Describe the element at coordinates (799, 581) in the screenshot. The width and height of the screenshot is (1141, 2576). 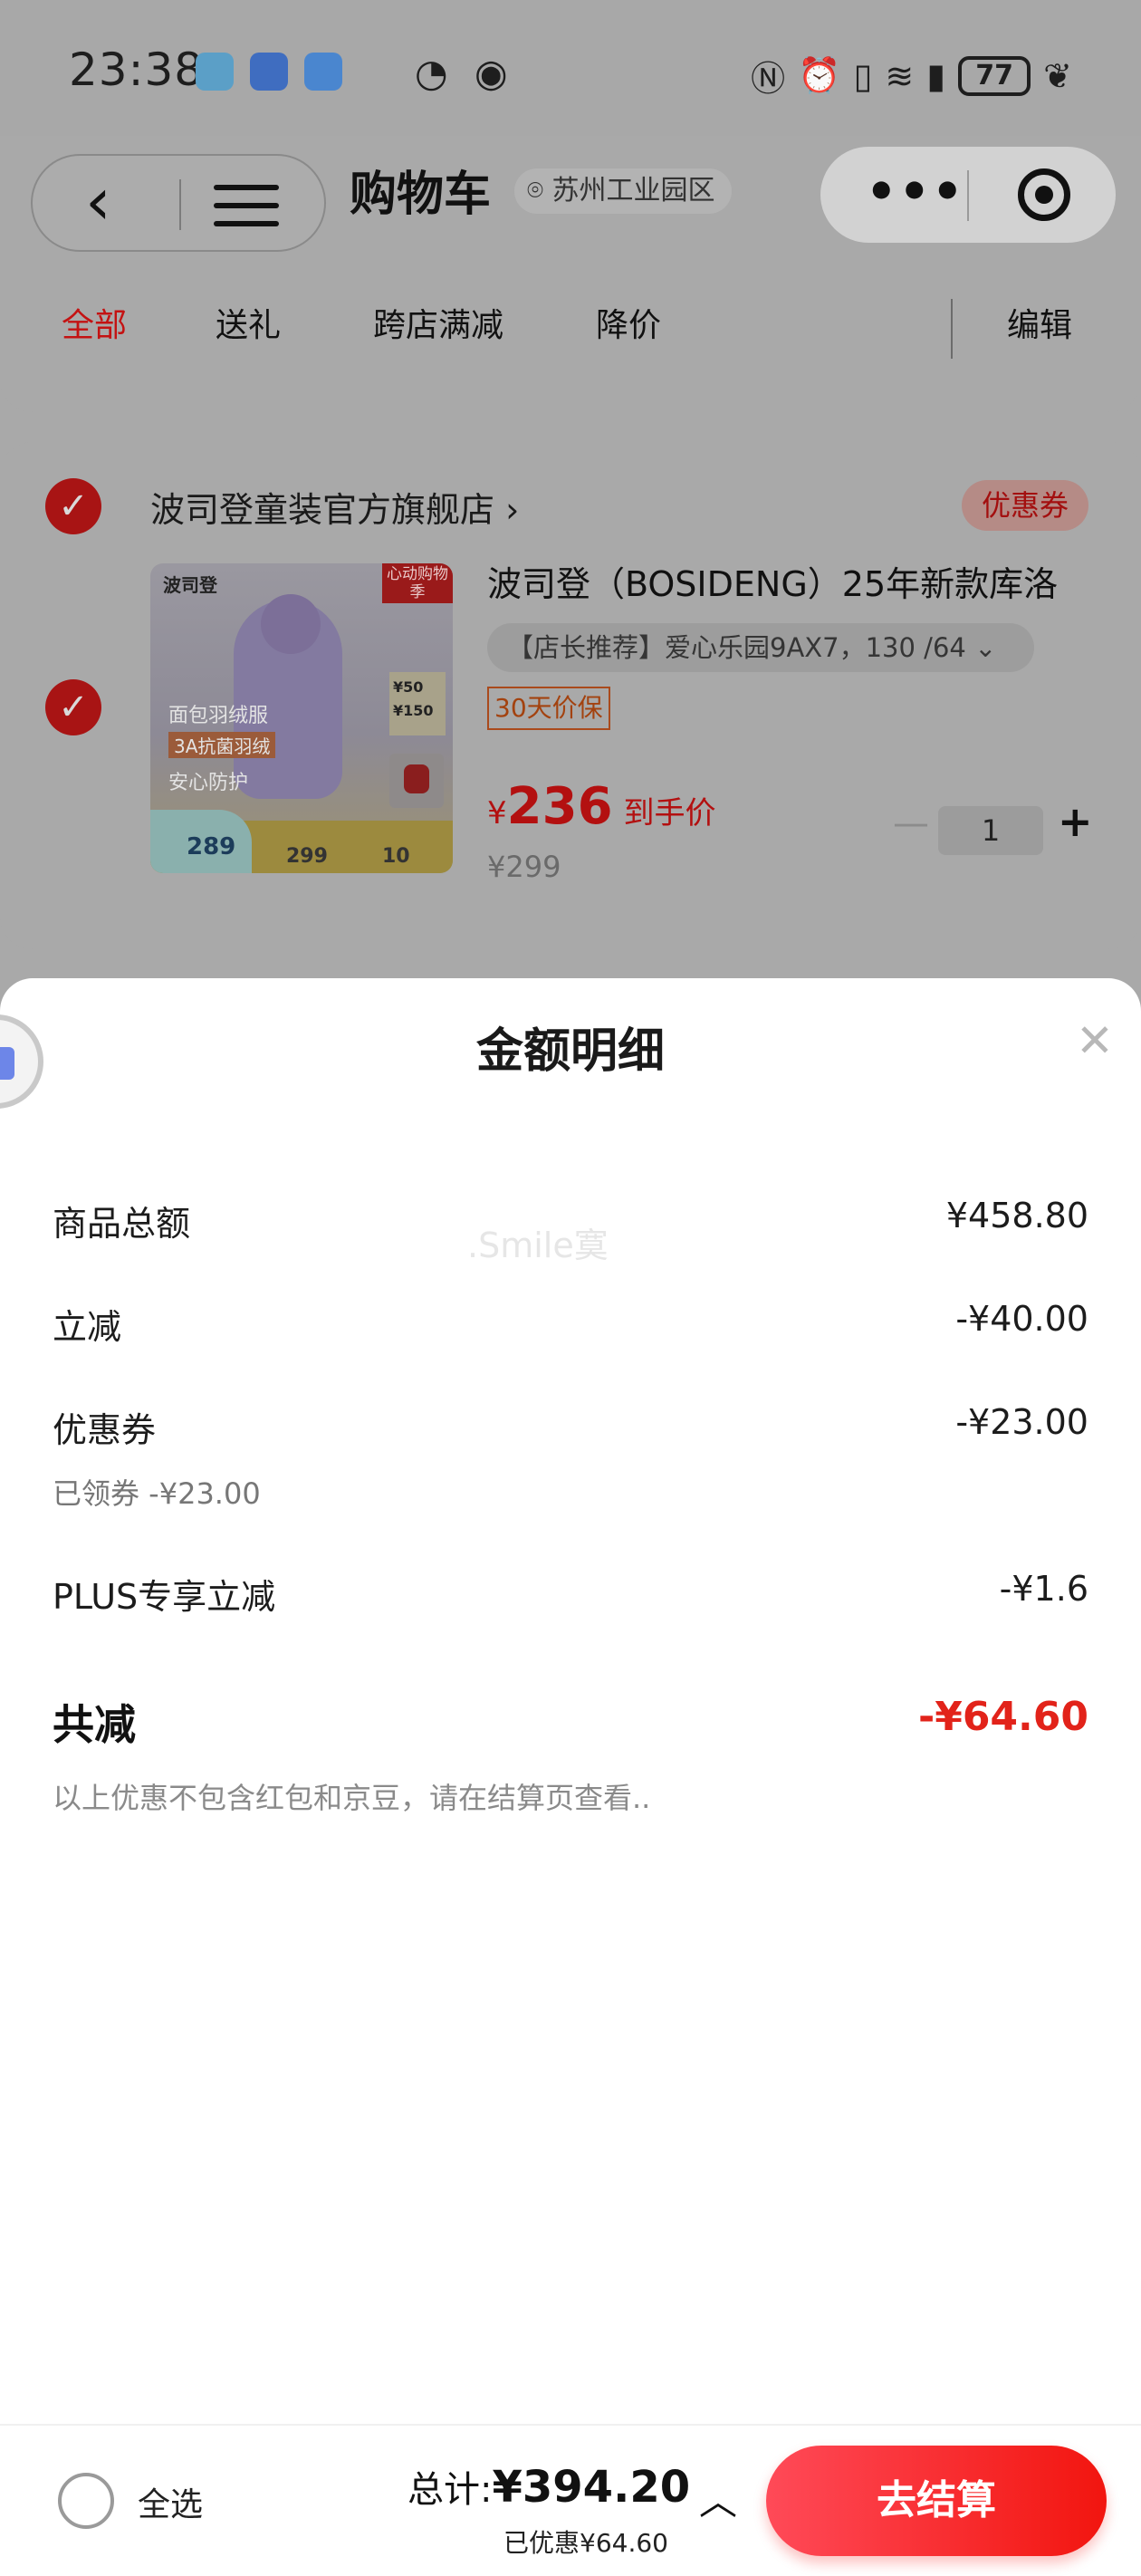
I see `product-title: 波司登（BOSIDENG）25年新款库洛` at that location.